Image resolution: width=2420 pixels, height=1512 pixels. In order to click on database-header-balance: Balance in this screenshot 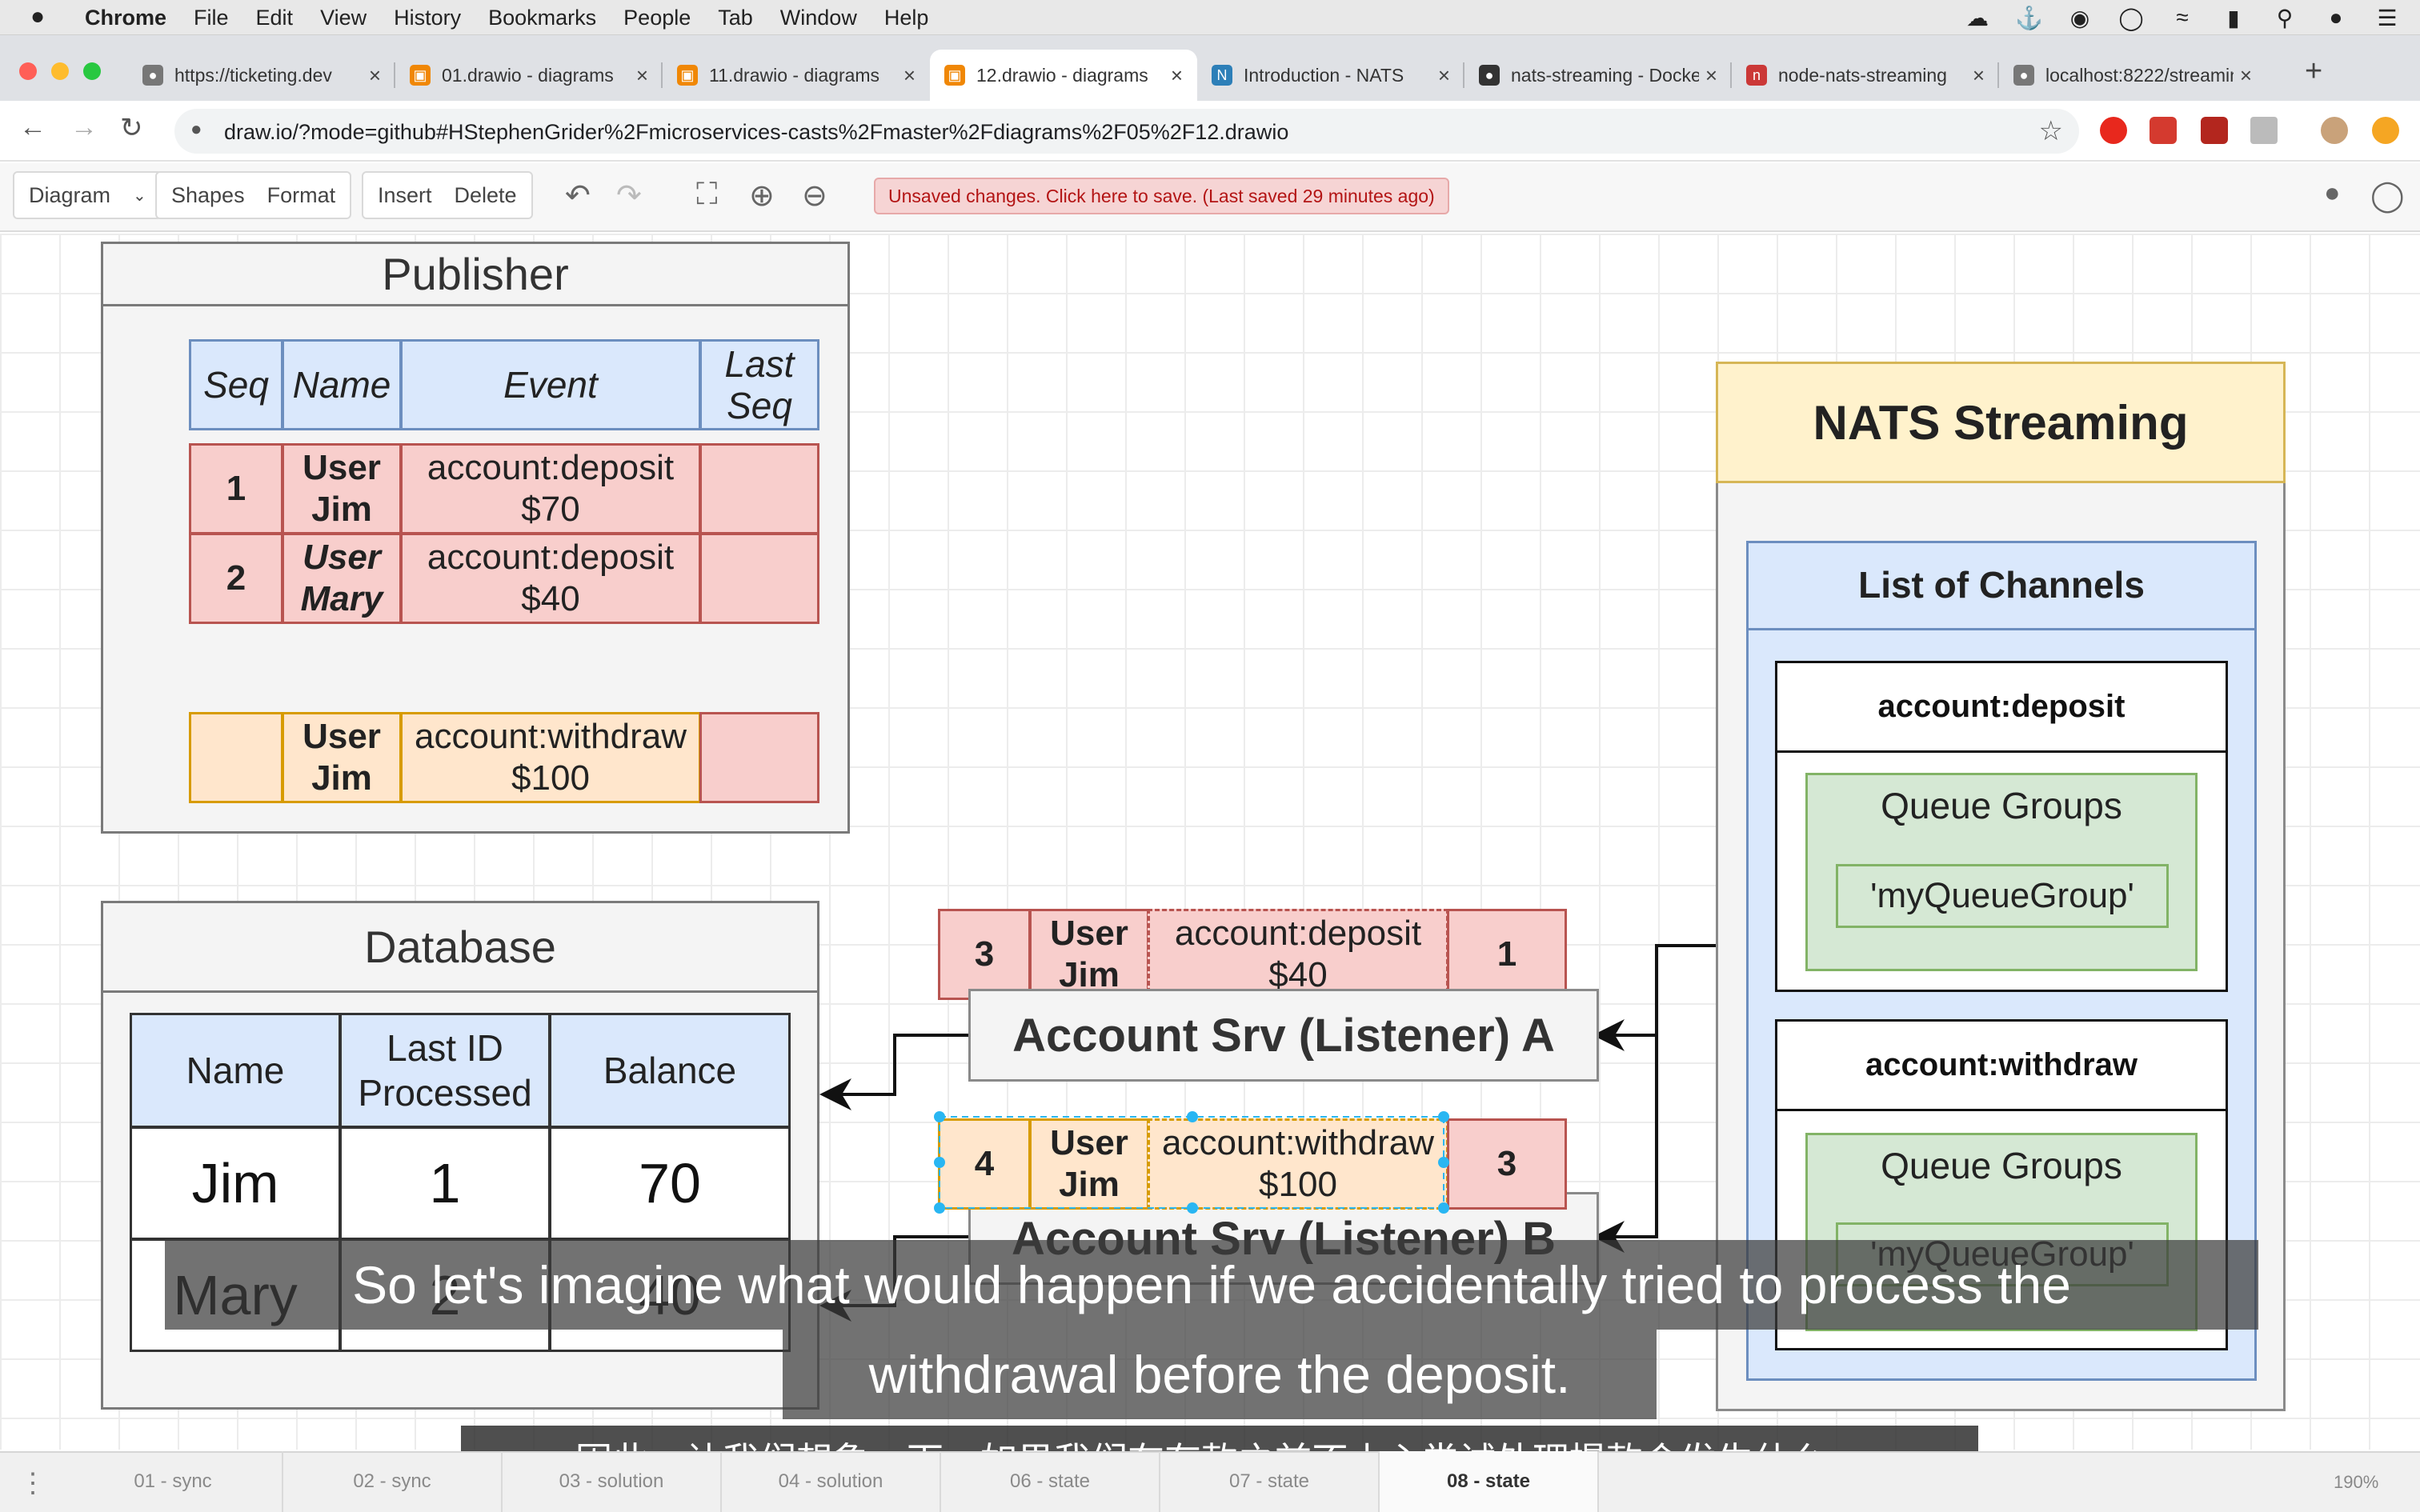, I will do `click(670, 1070)`.